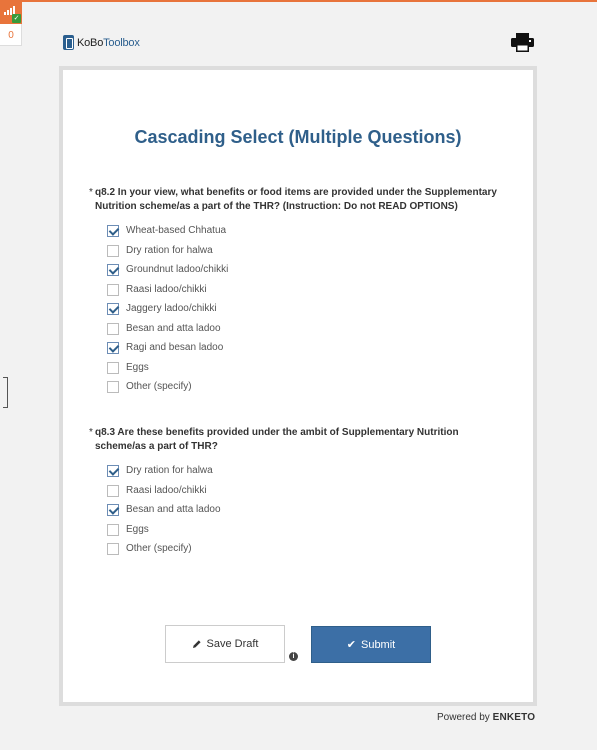 The height and width of the screenshot is (750, 597). What do you see at coordinates (176, 230) in the screenshot?
I see `checkbox-label: Wheat-based Chhatua` at bounding box center [176, 230].